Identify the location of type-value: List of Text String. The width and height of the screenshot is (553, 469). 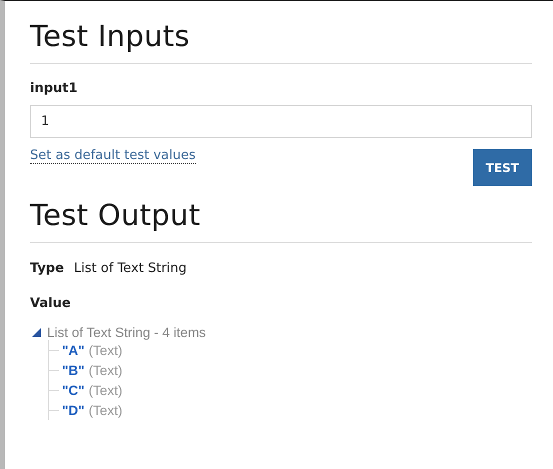
(130, 268).